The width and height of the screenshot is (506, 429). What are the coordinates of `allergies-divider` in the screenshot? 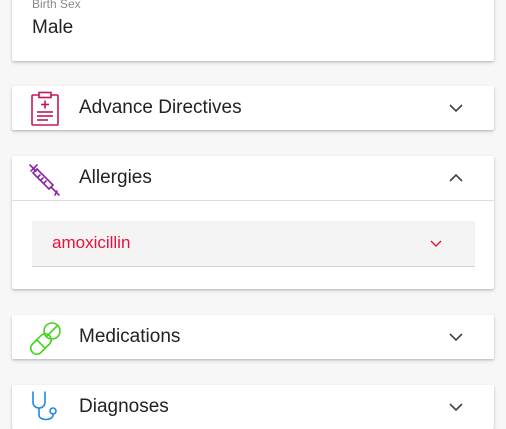 It's located at (253, 200).